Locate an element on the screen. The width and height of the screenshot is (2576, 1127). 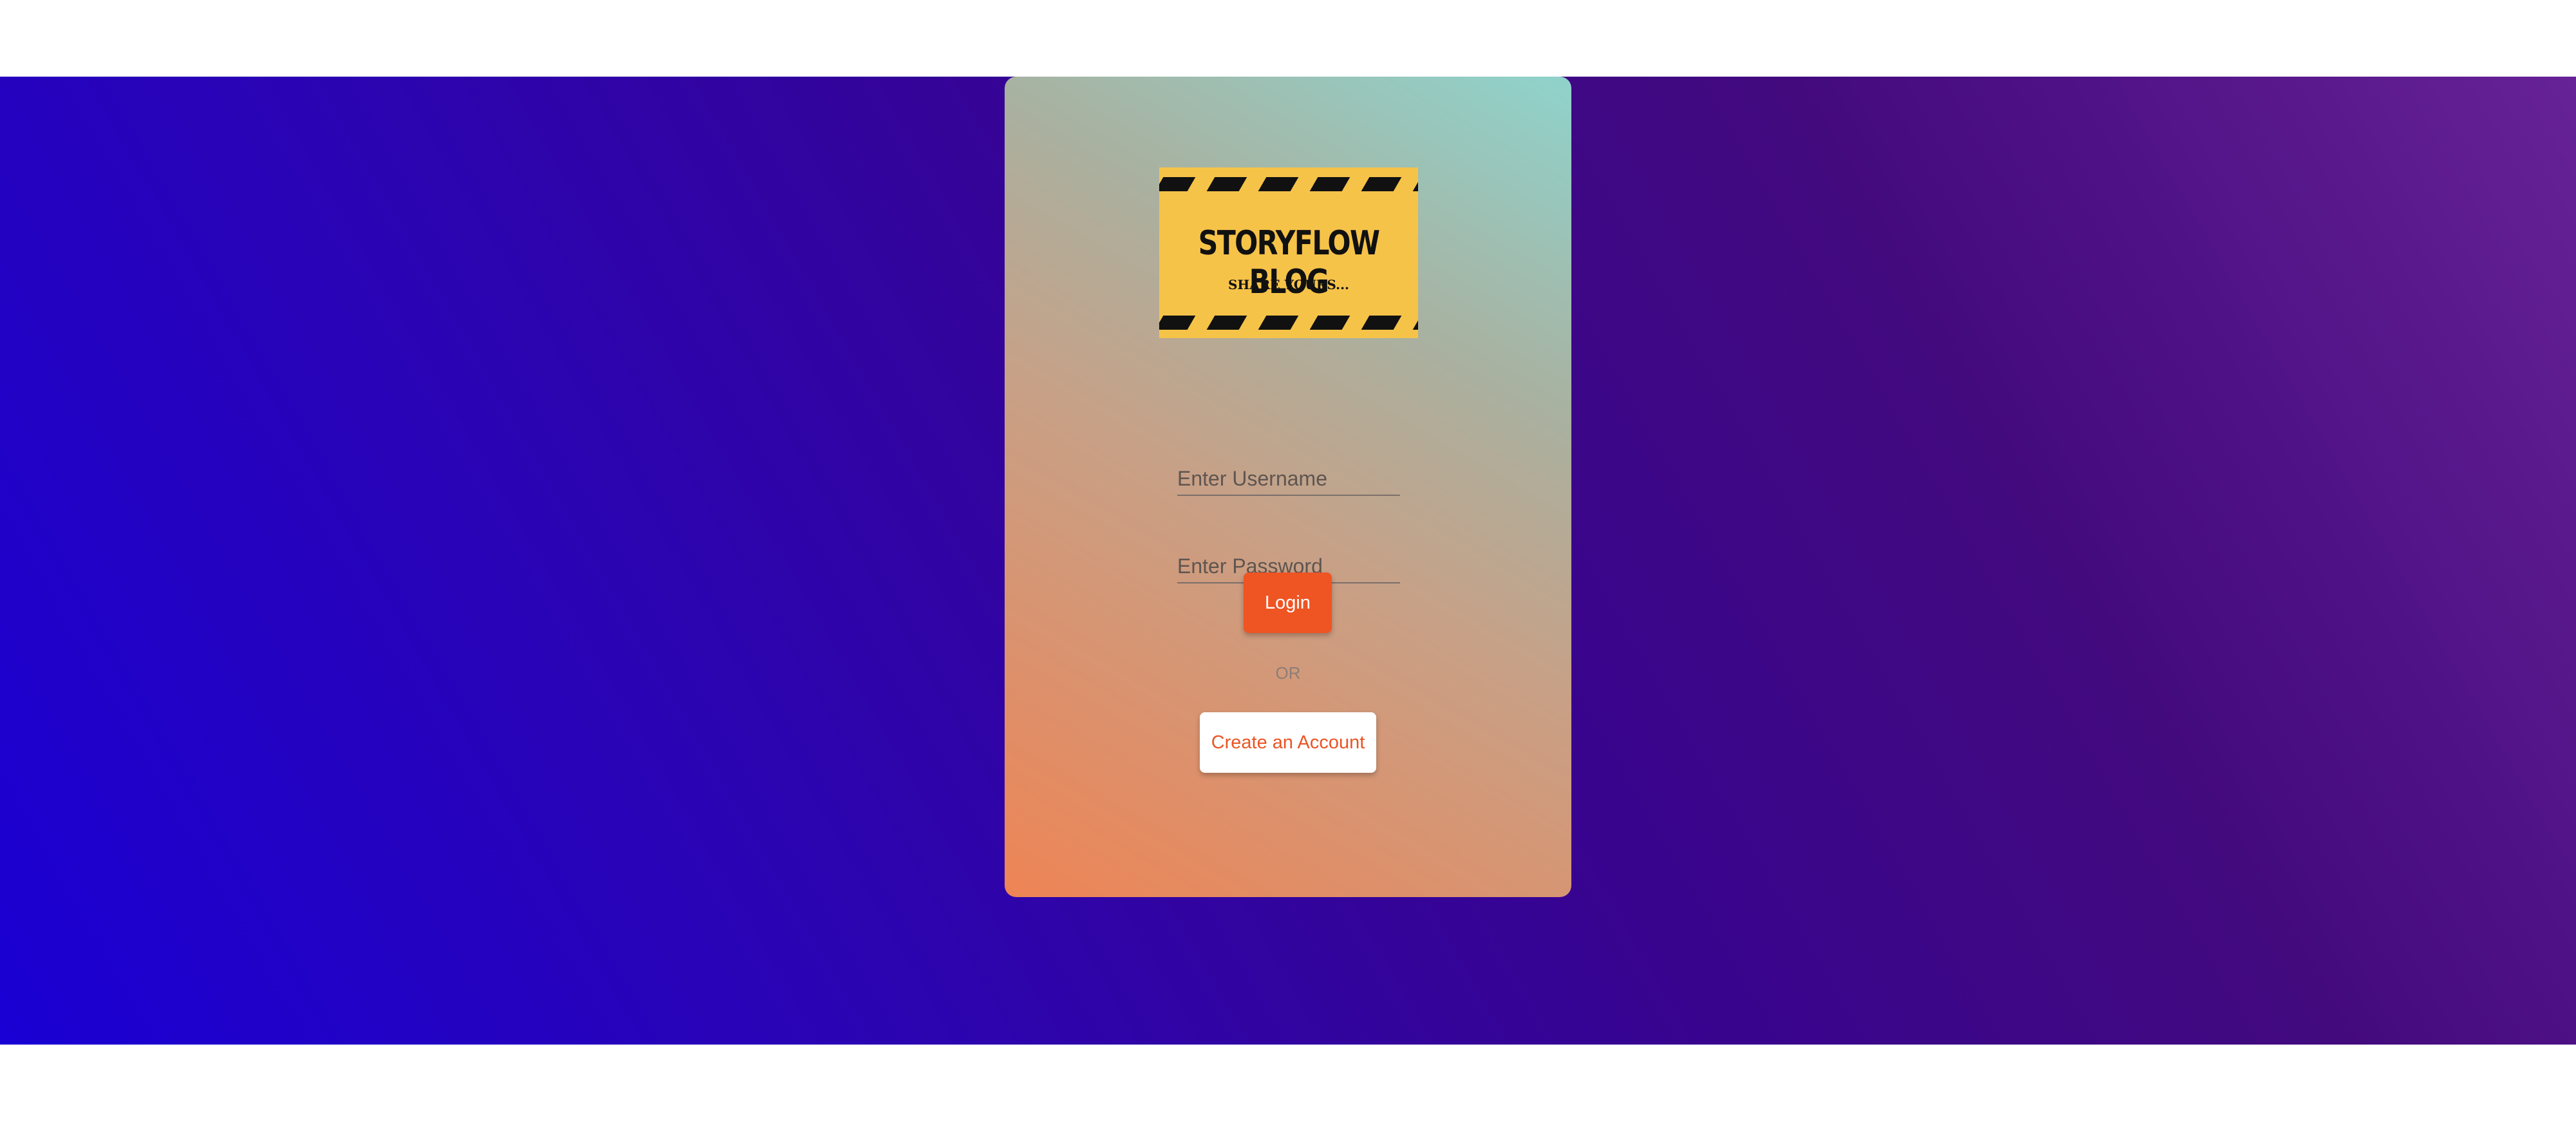
username-field is located at coordinates (1288, 477).